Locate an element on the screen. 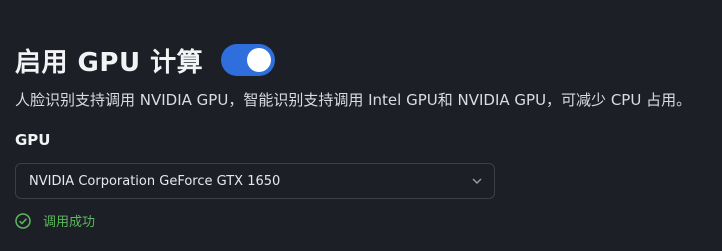 This screenshot has height=251, width=722. toggle-knob is located at coordinates (259, 60).